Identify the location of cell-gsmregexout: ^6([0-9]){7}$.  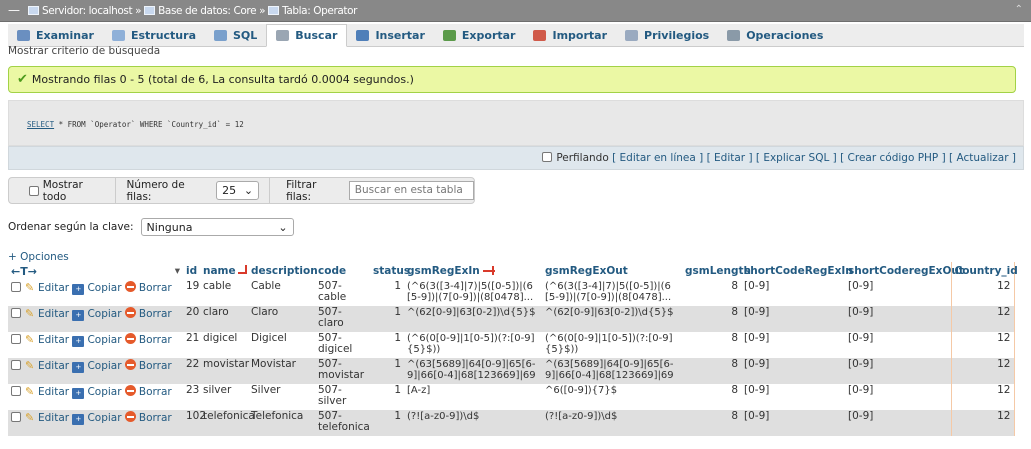
(612, 397).